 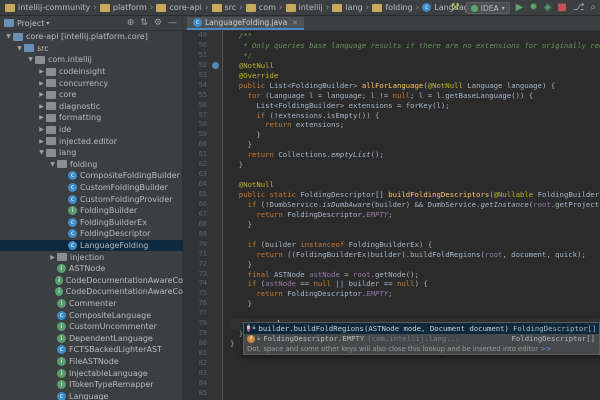 What do you see at coordinates (593, 8) in the screenshot?
I see `search-icon: ⌕` at bounding box center [593, 8].